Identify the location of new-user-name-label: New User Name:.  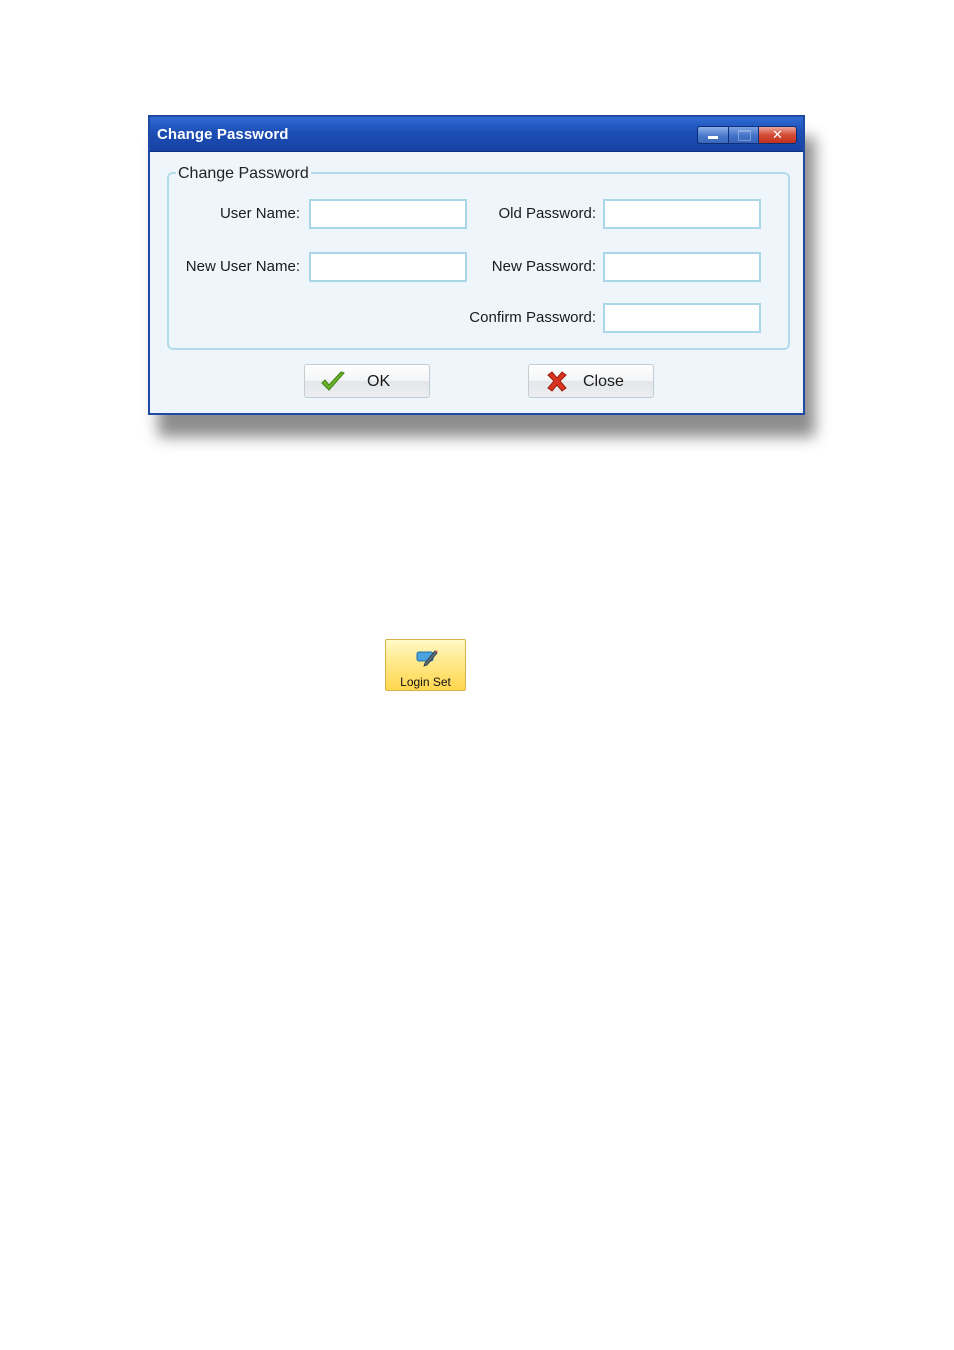
(242, 266).